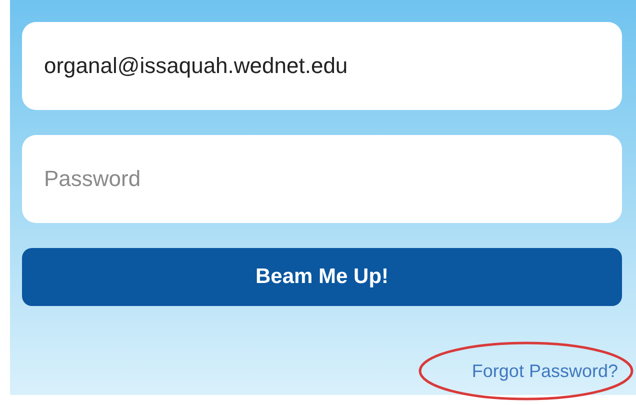 Image resolution: width=636 pixels, height=405 pixels. Describe the element at coordinates (322, 277) in the screenshot. I see `submit-button: Beam Me Up!` at that location.